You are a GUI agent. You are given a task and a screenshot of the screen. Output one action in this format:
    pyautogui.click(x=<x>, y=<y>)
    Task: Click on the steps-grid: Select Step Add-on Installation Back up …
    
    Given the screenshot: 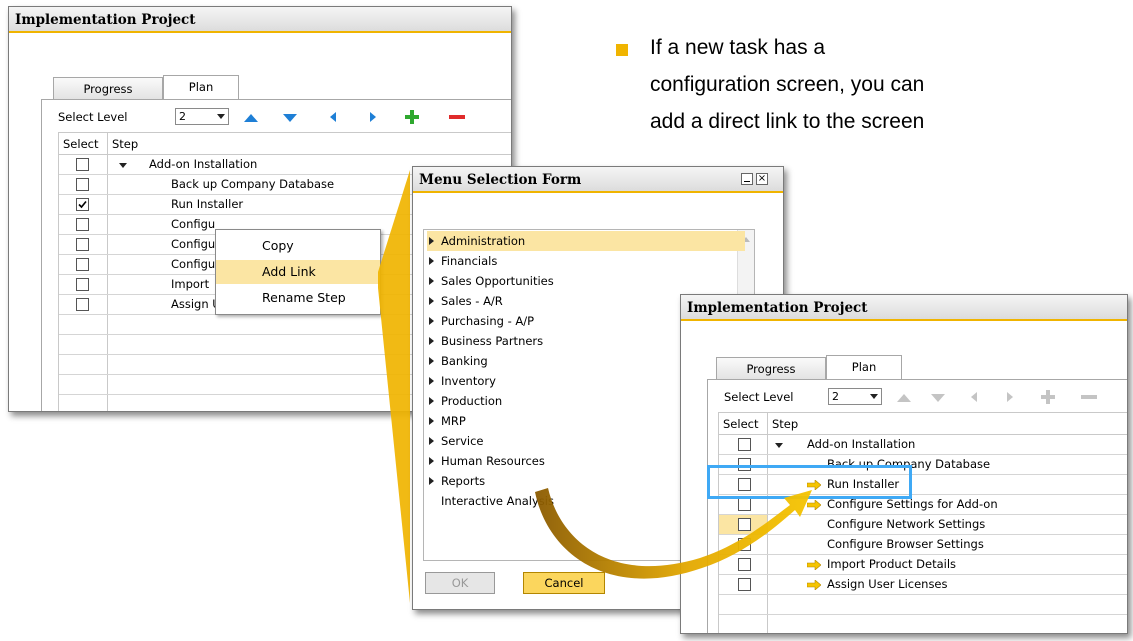 What is the action you would take?
    pyautogui.click(x=922, y=522)
    